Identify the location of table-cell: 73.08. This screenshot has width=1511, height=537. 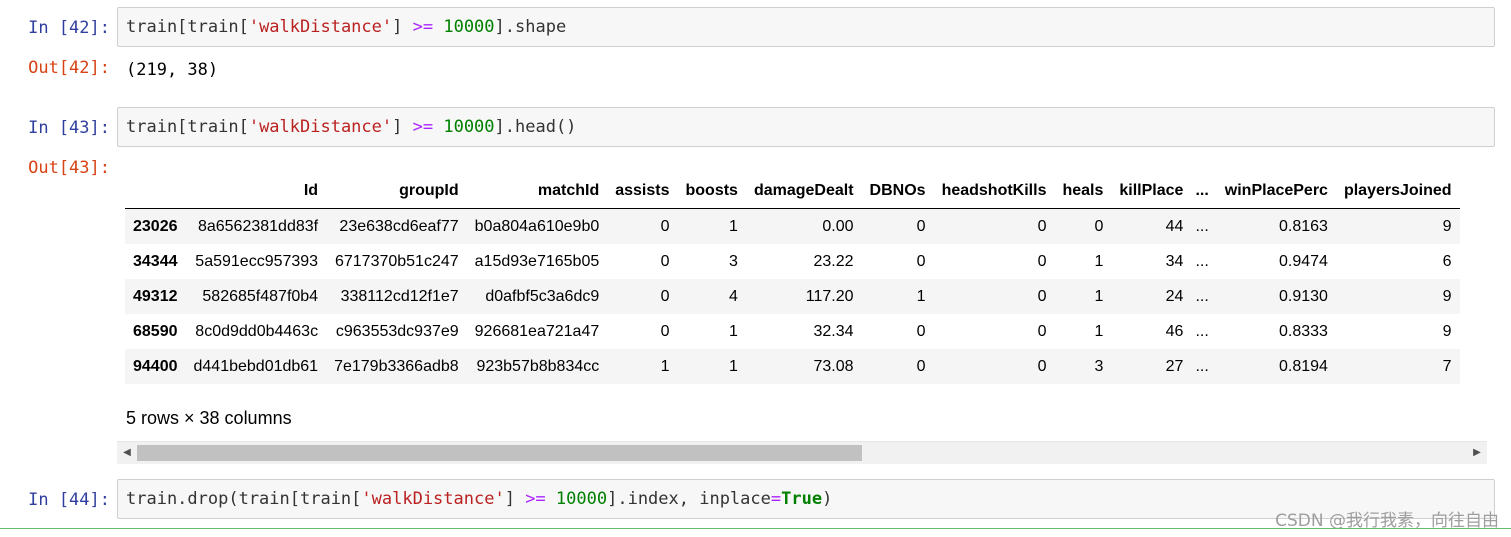
(833, 366).